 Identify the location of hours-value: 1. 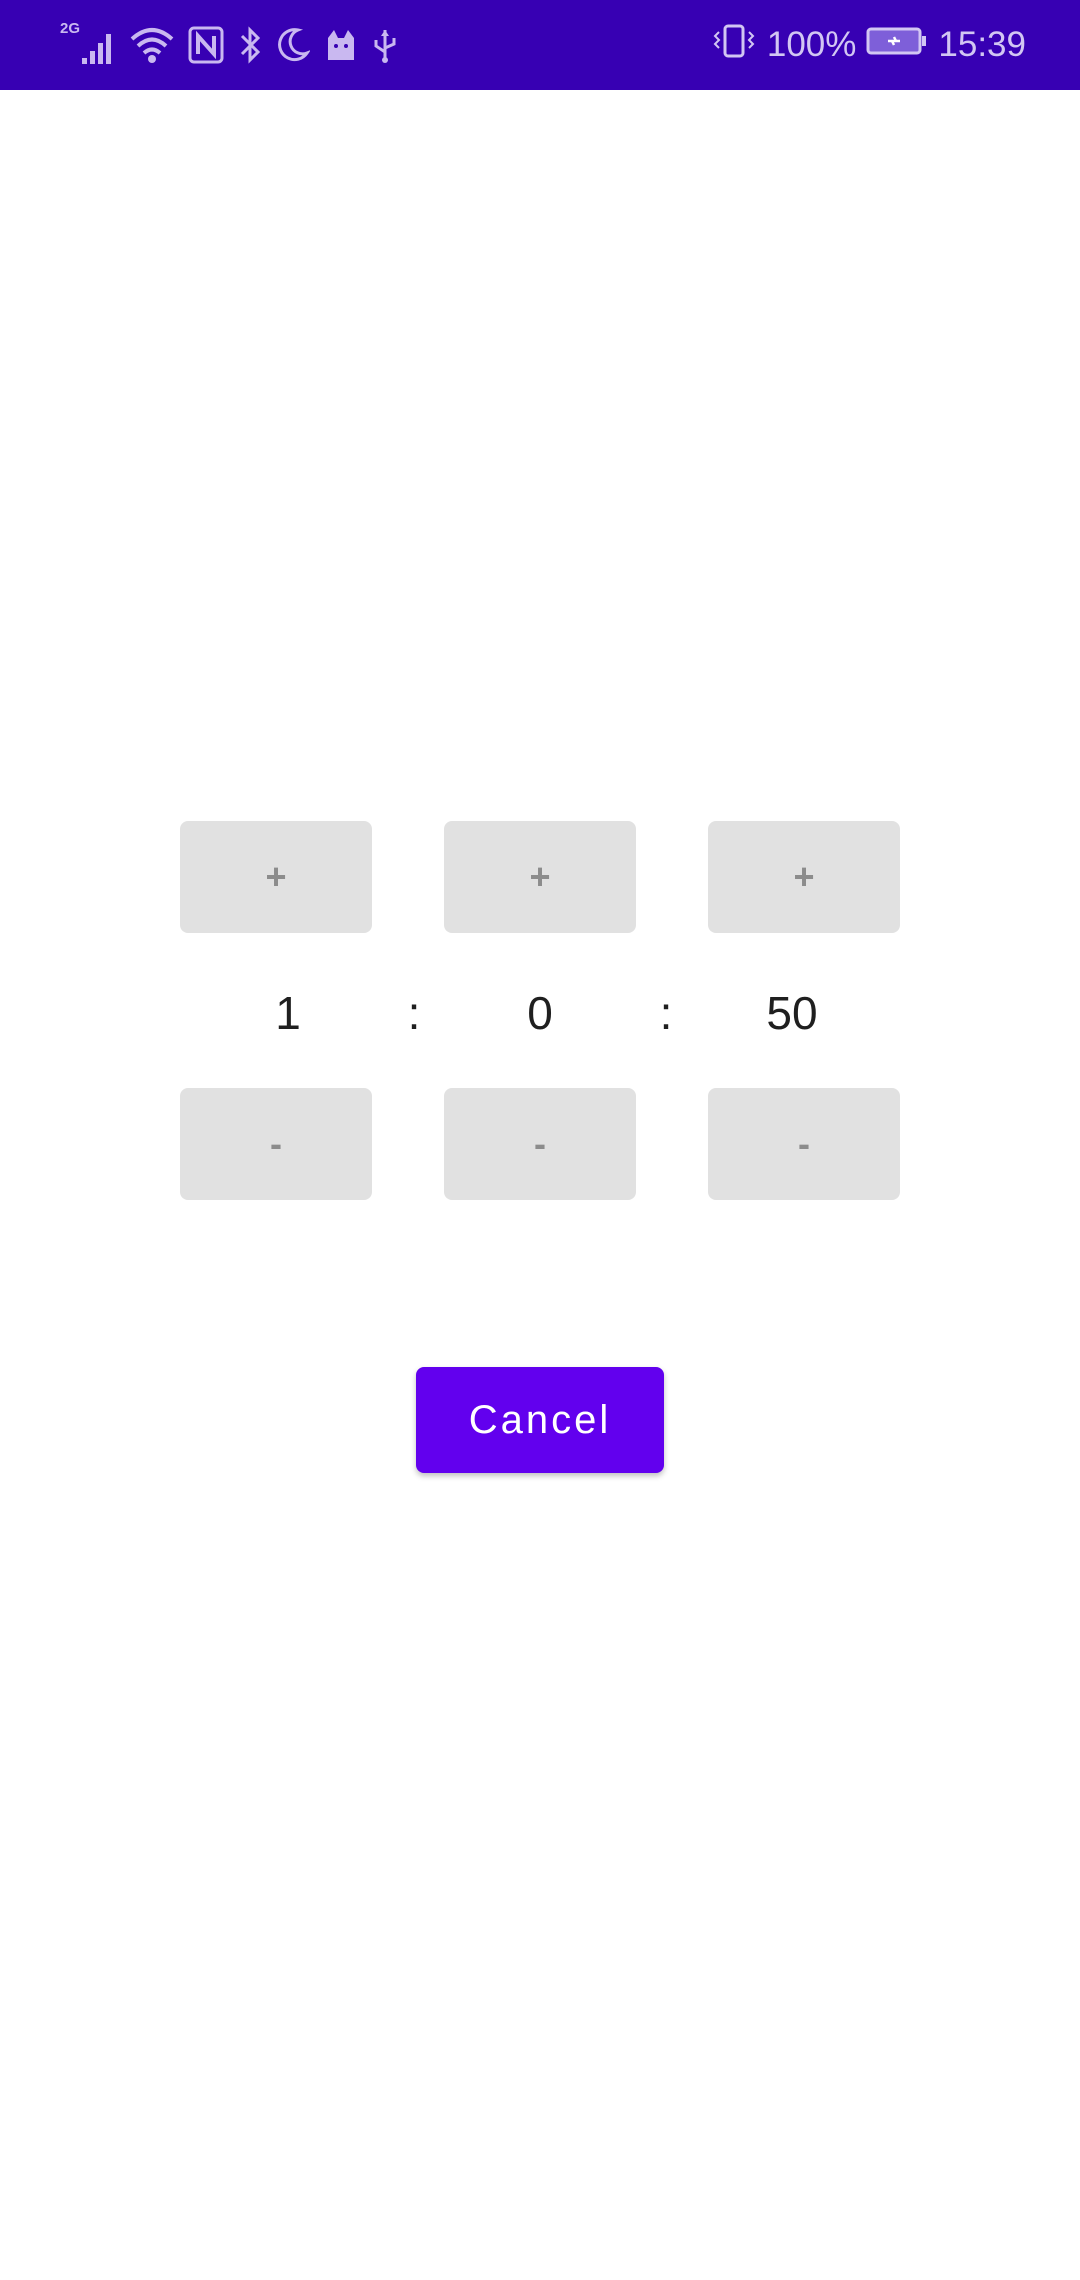
(288, 1013).